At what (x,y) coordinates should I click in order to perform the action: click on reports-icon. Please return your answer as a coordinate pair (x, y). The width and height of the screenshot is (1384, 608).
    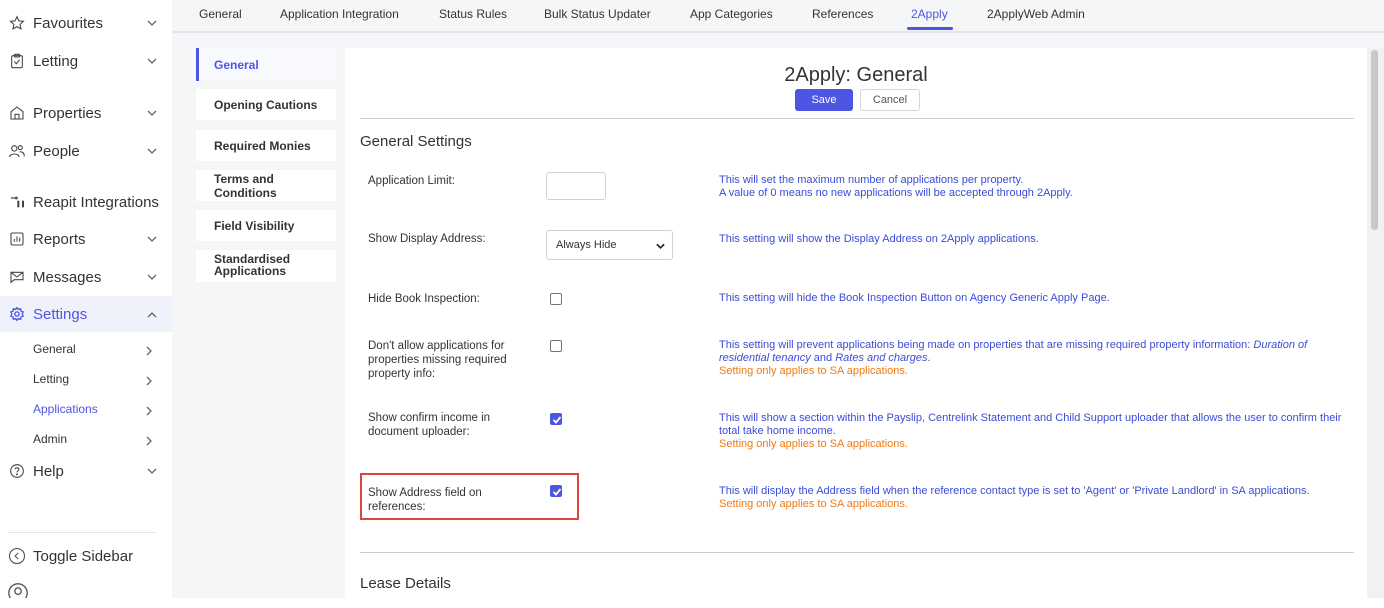
    Looking at the image, I should click on (17, 239).